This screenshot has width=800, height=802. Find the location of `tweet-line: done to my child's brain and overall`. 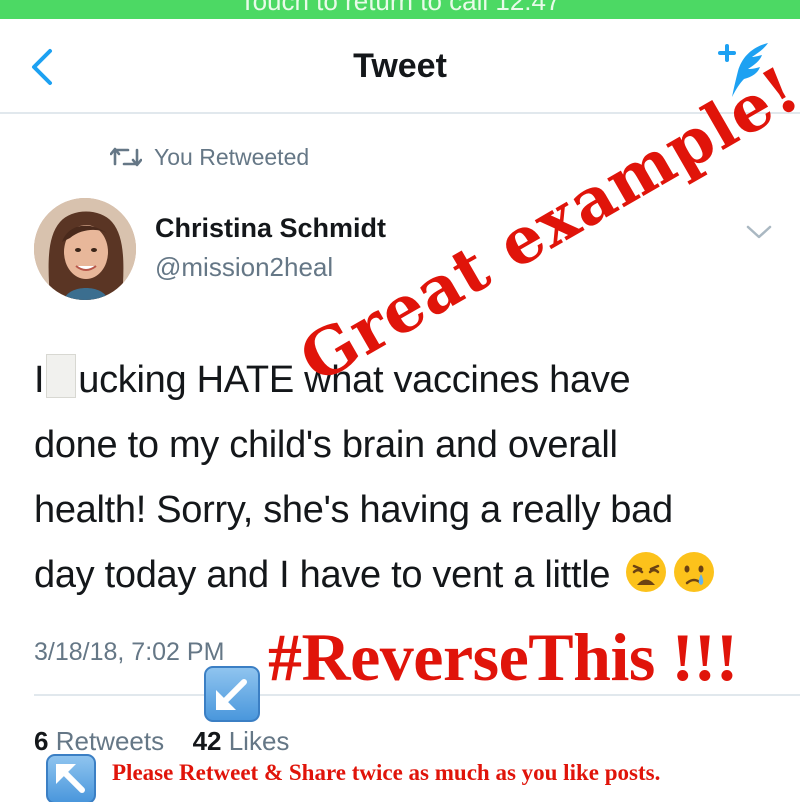

tweet-line: done to my child's brain and overall is located at coordinates (326, 445).